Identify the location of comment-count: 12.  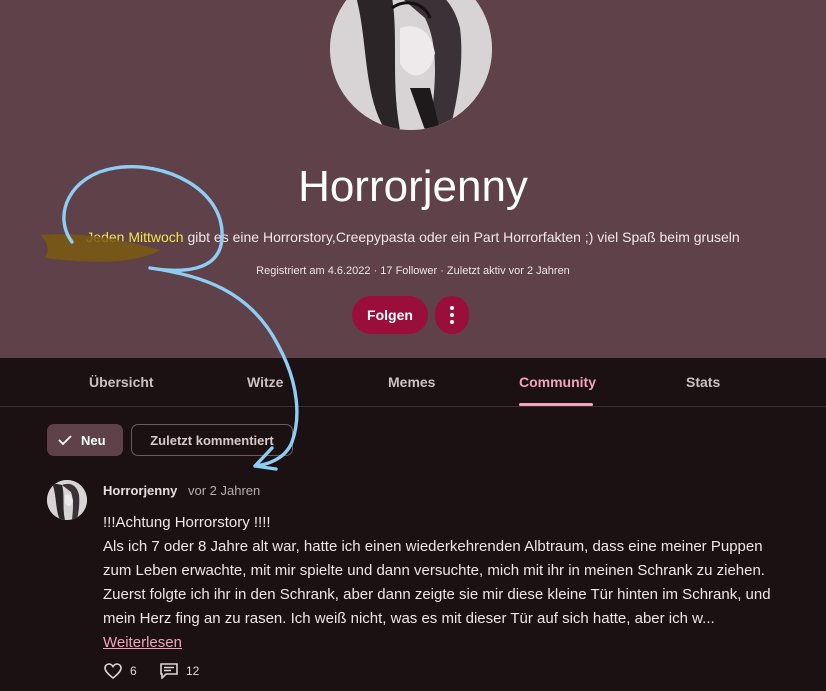
(193, 671).